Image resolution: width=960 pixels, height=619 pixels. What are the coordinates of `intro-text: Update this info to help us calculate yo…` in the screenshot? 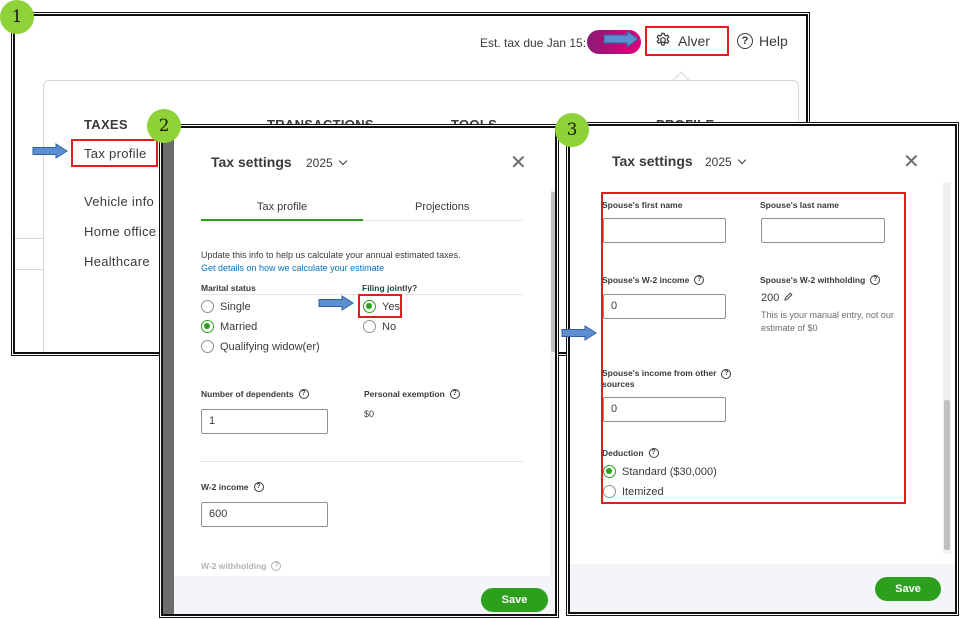 It's located at (331, 262).